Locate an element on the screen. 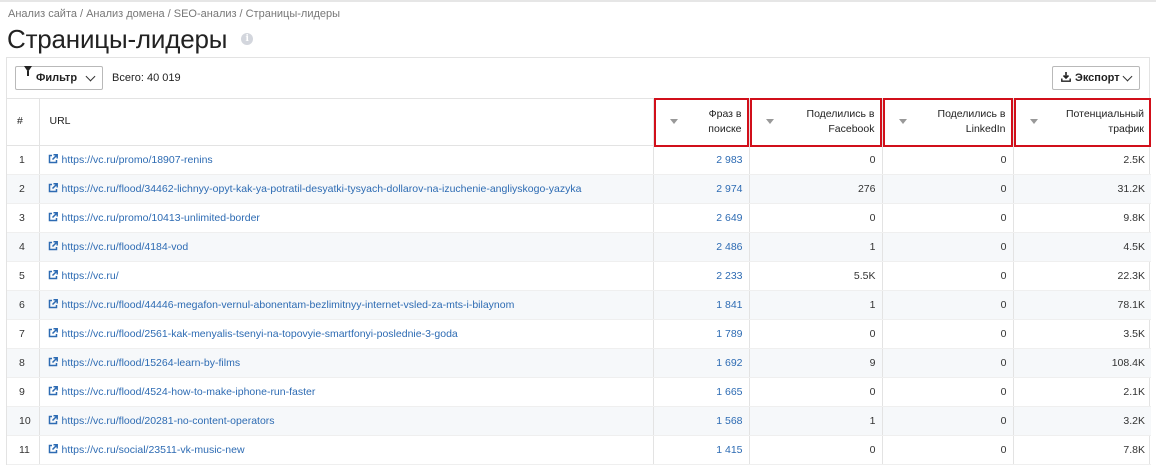 The height and width of the screenshot is (465, 1156). filter-label: Фильтр is located at coordinates (57, 78).